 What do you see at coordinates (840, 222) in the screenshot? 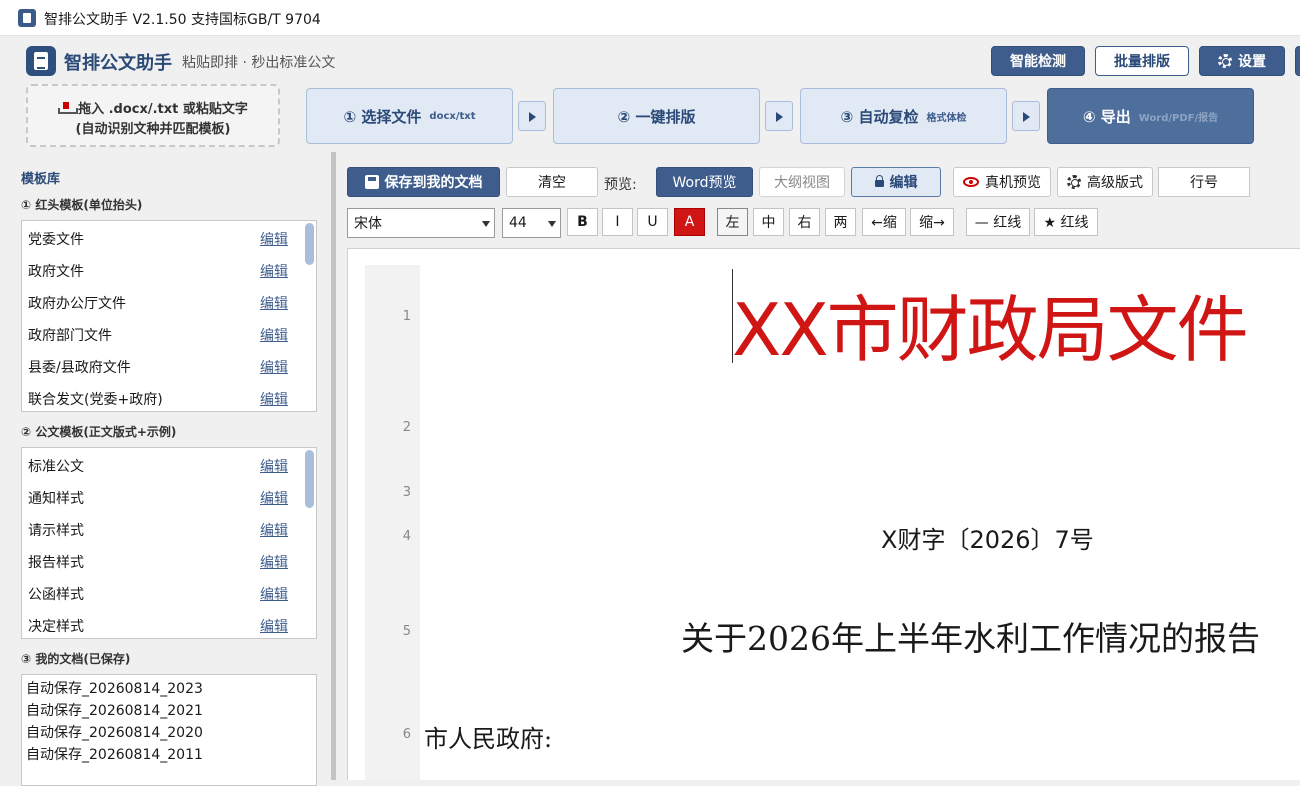
I see `justify-button: 两` at bounding box center [840, 222].